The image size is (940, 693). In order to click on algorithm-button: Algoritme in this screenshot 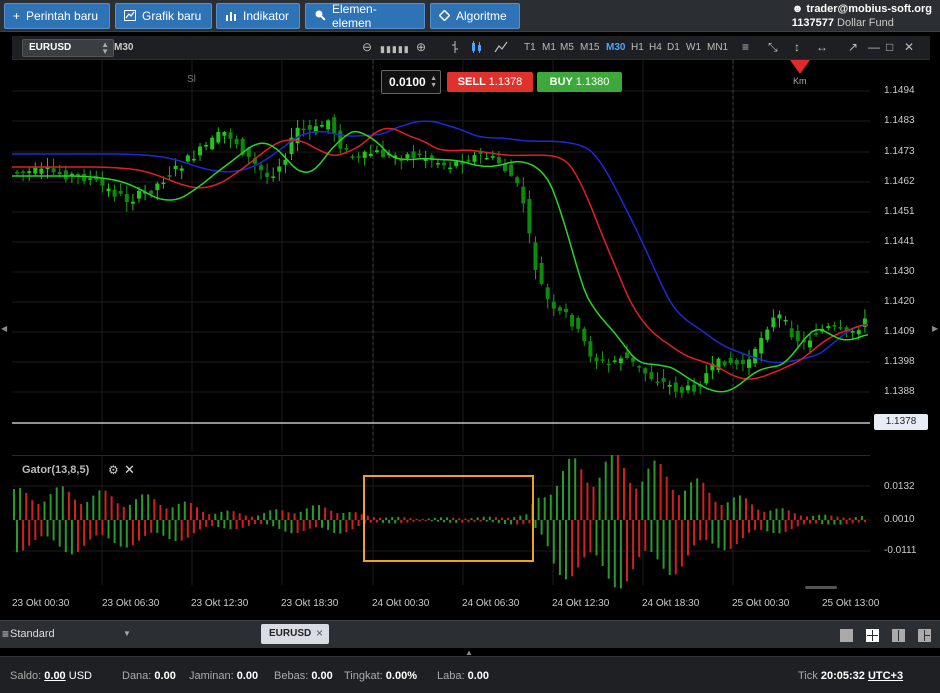, I will do `click(475, 16)`.